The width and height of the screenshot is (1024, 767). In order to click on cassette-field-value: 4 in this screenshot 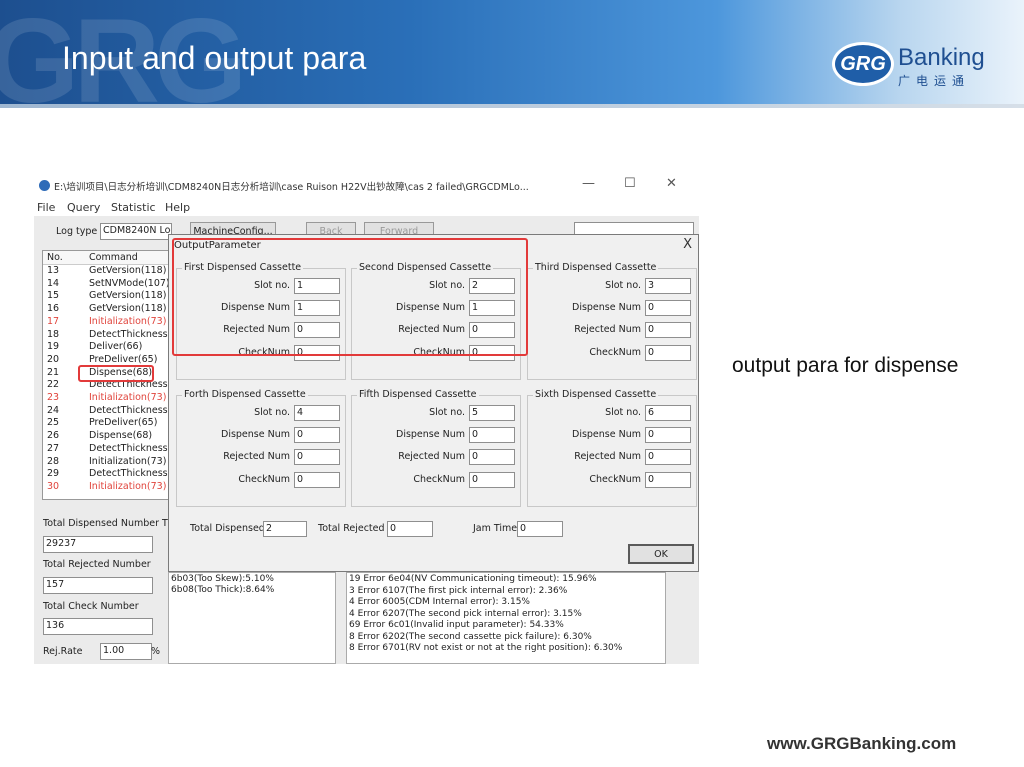, I will do `click(317, 413)`.